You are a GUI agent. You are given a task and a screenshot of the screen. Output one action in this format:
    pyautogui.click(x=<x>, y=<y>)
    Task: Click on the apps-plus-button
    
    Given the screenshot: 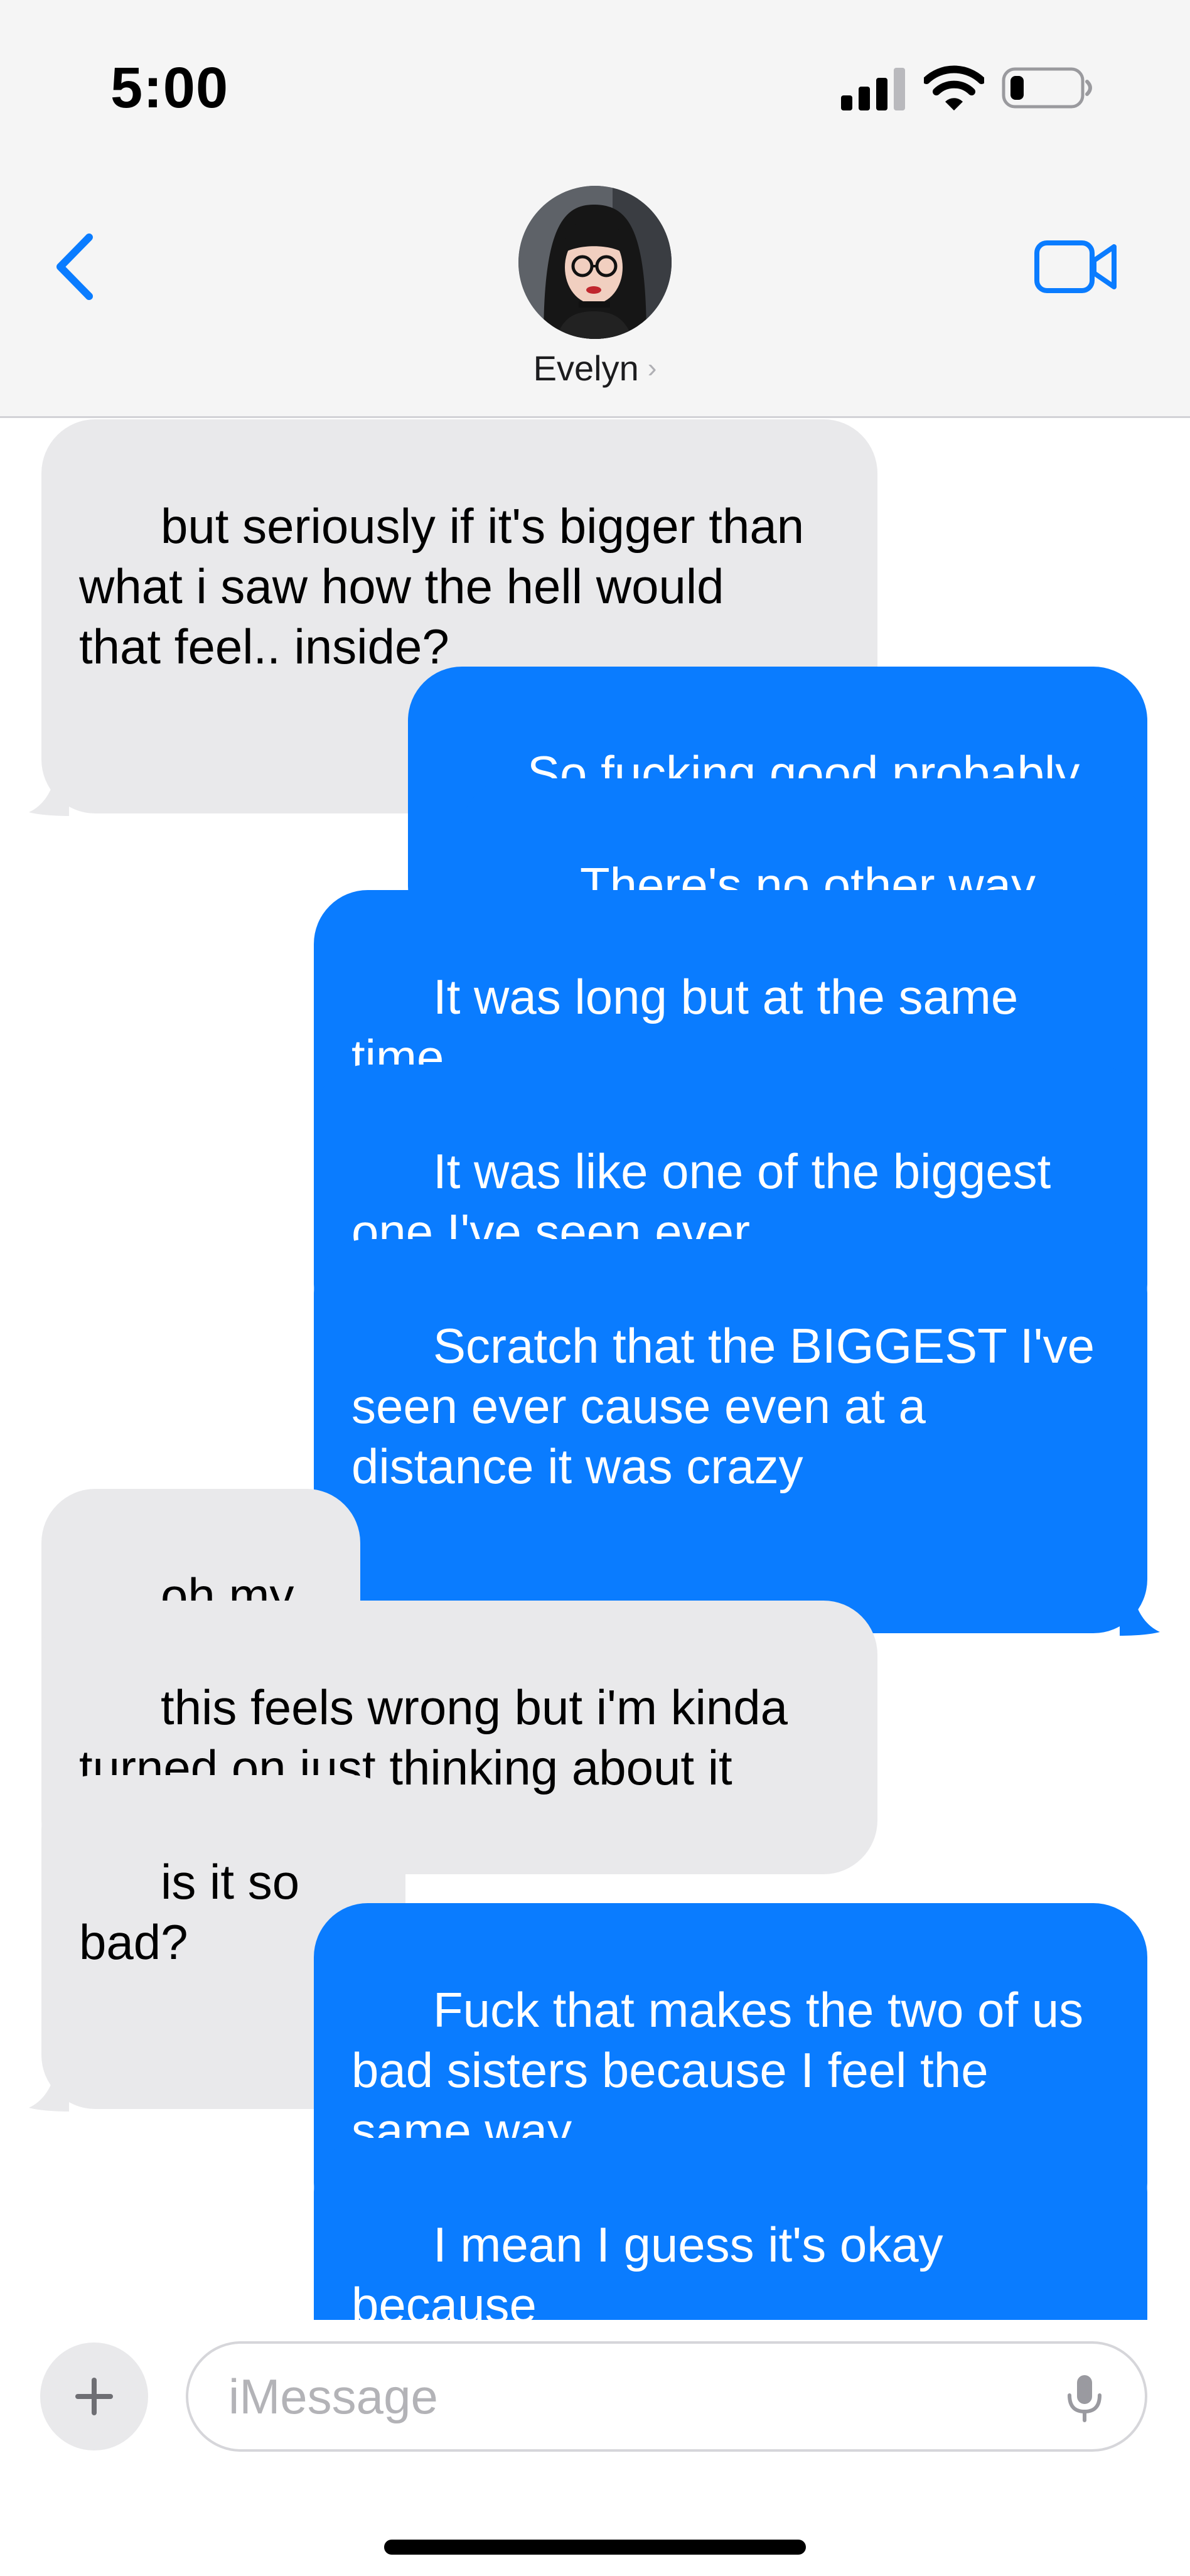 What is the action you would take?
    pyautogui.click(x=94, y=2396)
    